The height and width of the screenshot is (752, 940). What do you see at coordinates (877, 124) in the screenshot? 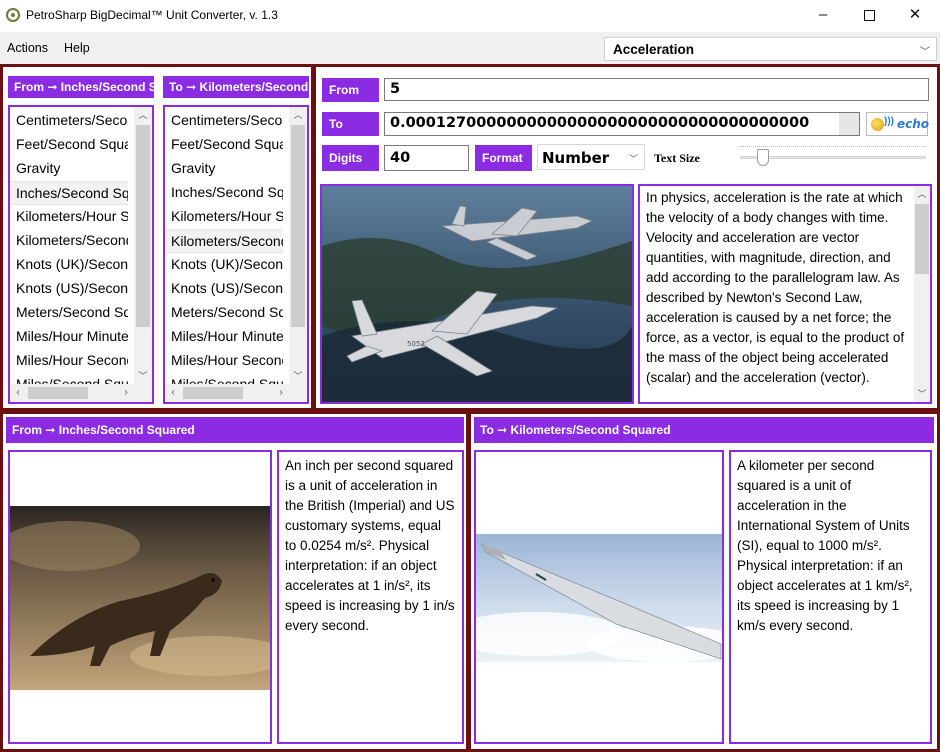
I see `speaker-icon` at bounding box center [877, 124].